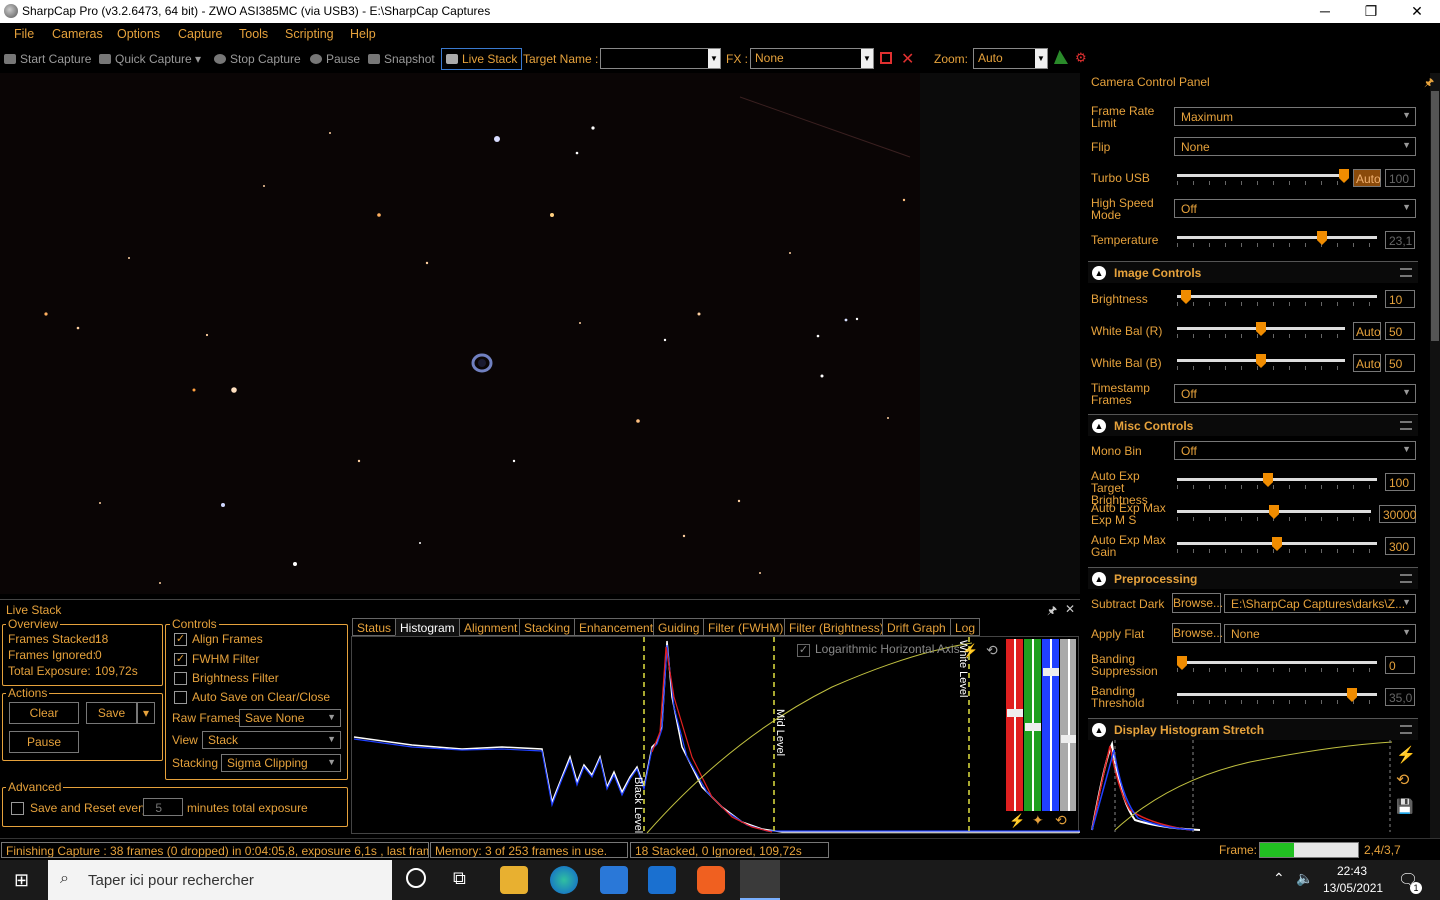 This screenshot has height=900, width=1440. Describe the element at coordinates (290, 718) in the screenshot. I see `raw-frames-select: Save None ▼` at that location.